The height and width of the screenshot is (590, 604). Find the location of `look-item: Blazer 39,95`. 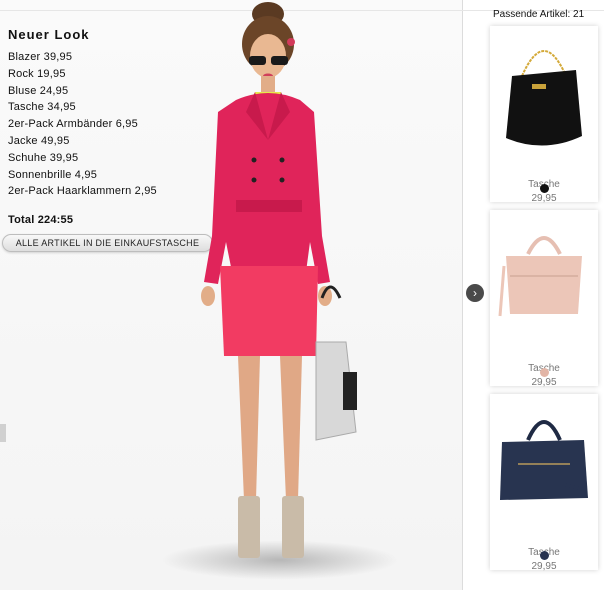

look-item: Blazer 39,95 is located at coordinates (82, 57).